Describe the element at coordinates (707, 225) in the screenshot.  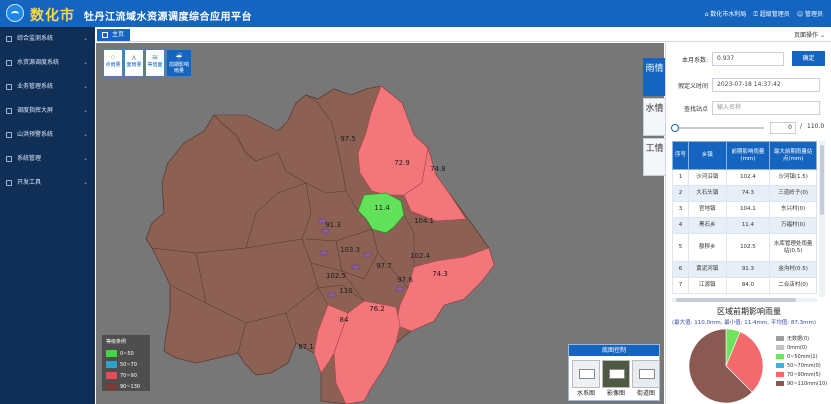
I see `table-cell: 黑石乡` at that location.